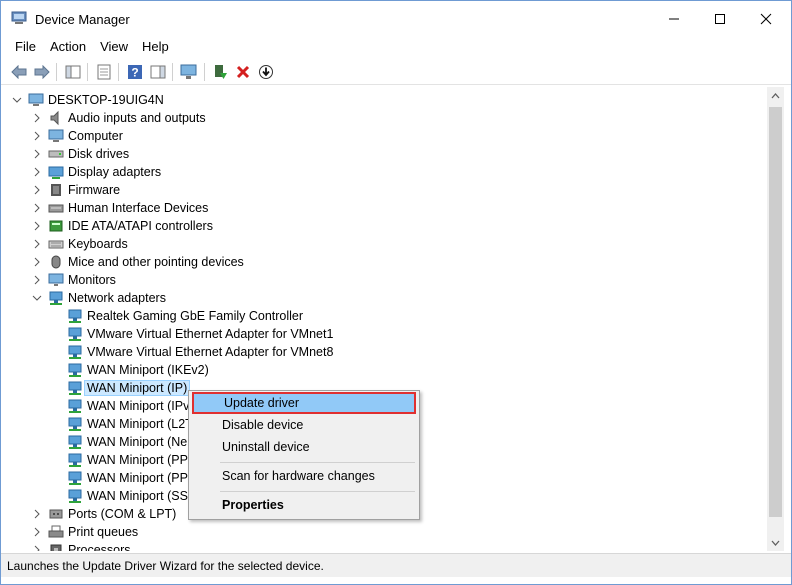  I want to click on maximize-button, so click(720, 19).